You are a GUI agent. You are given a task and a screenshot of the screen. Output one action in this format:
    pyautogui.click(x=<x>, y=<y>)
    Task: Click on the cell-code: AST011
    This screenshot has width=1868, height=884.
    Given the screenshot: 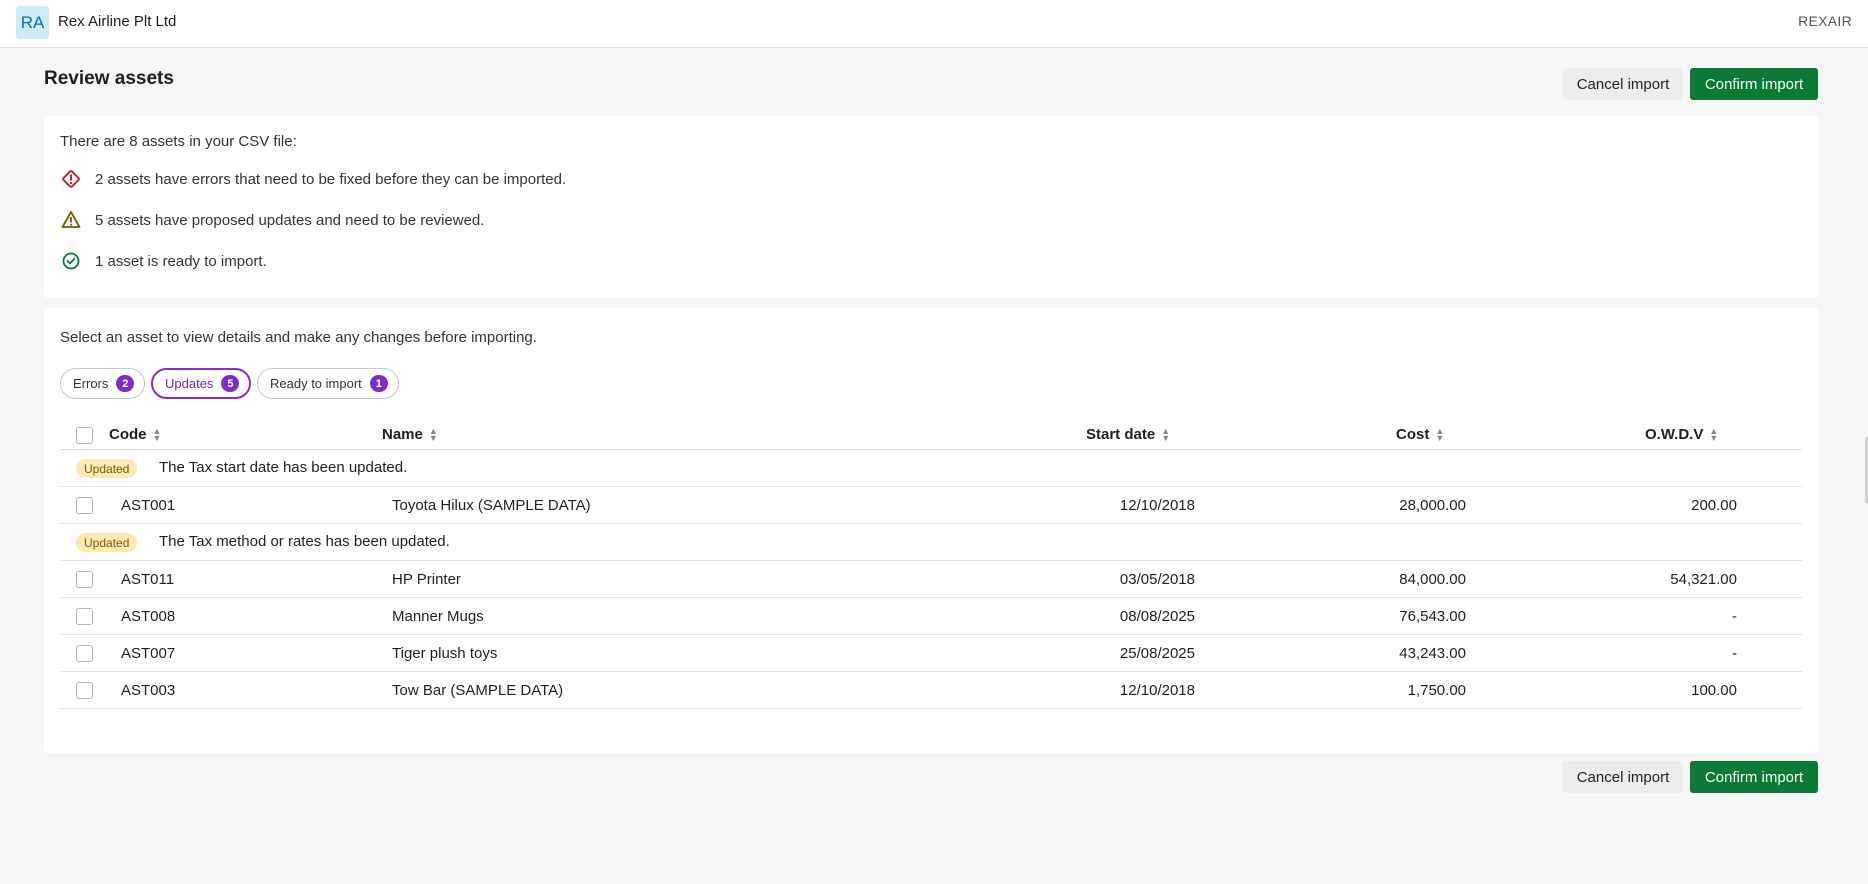 What is the action you would take?
    pyautogui.click(x=148, y=579)
    